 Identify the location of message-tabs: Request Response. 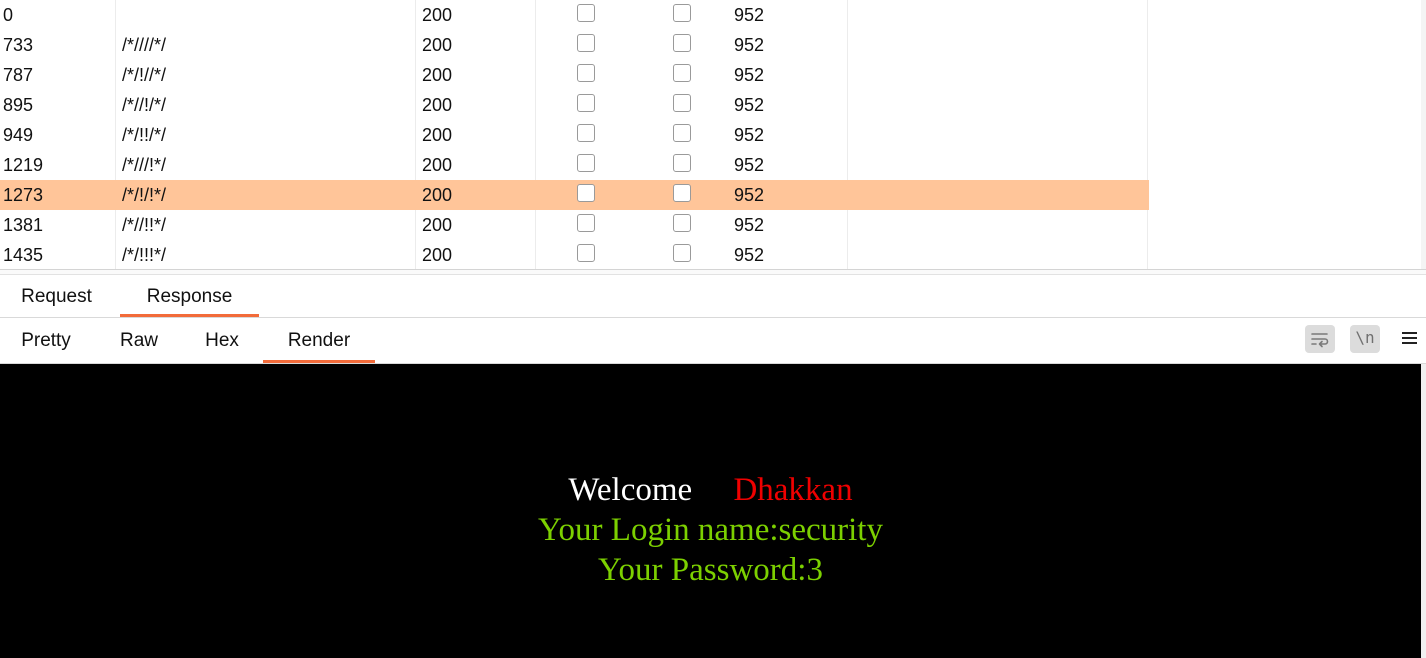
(713, 297).